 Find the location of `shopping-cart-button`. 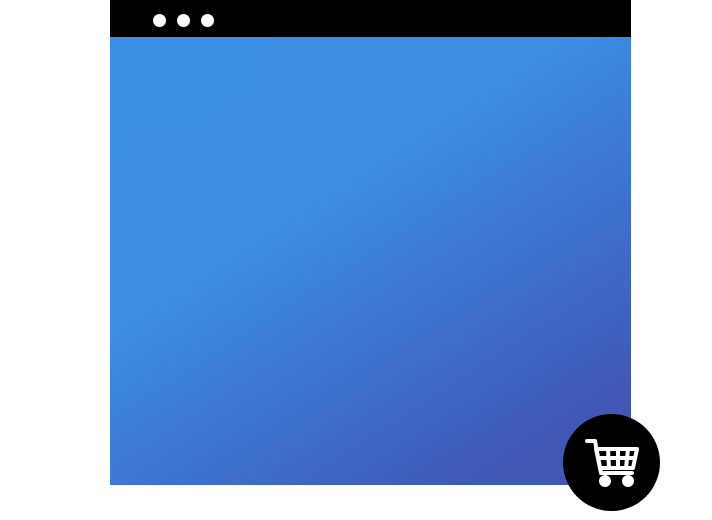

shopping-cart-button is located at coordinates (611, 462).